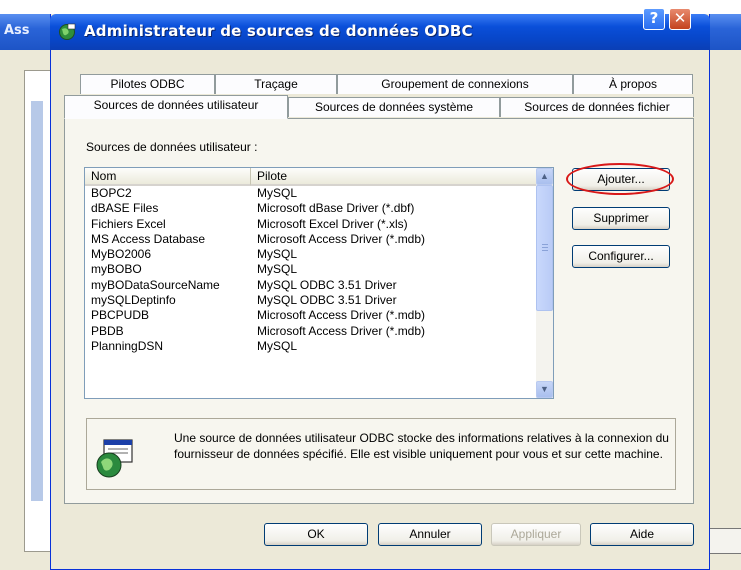 This screenshot has width=741, height=570. I want to click on odbc-globe-icon, so click(67, 31).